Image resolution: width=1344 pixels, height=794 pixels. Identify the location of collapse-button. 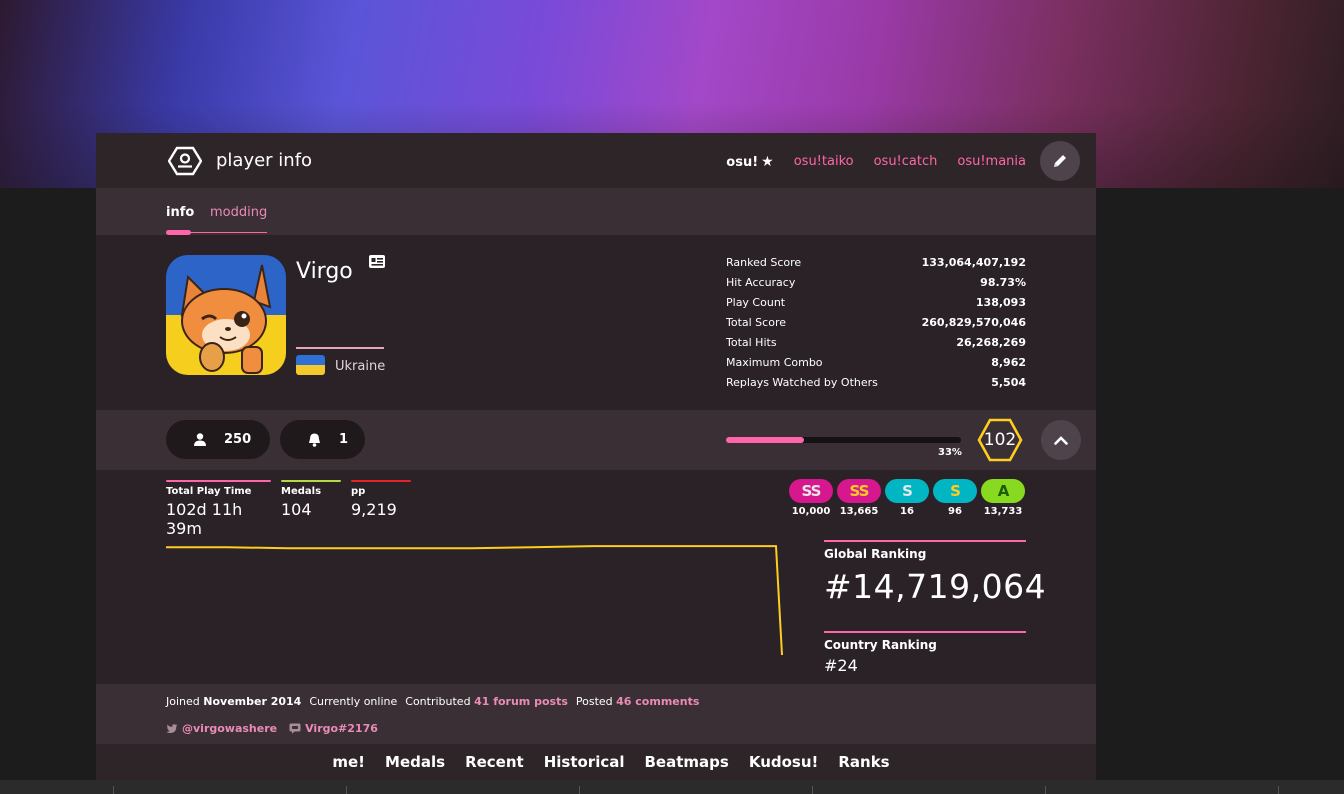
(1061, 440).